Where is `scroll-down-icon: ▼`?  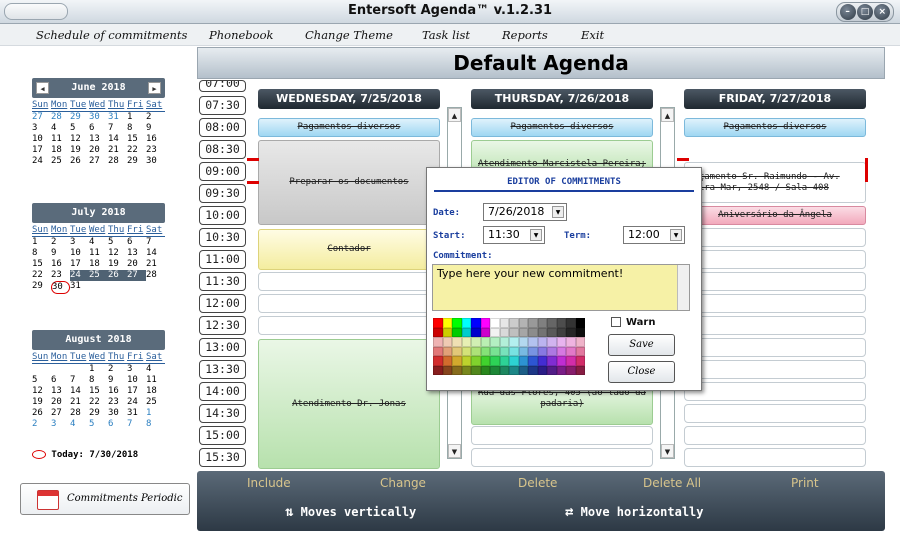 scroll-down-icon: ▼ is located at coordinates (454, 451).